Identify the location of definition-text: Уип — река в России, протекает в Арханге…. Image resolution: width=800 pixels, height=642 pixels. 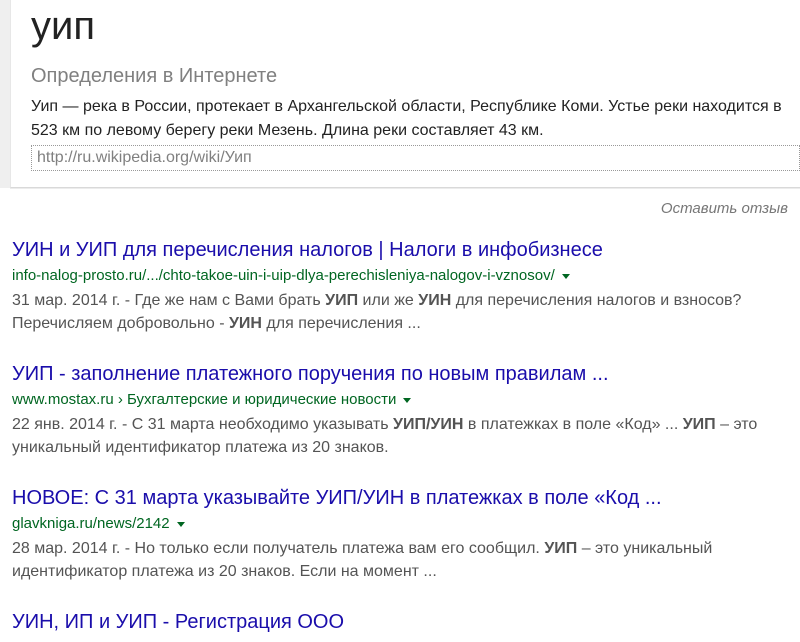
(406, 118).